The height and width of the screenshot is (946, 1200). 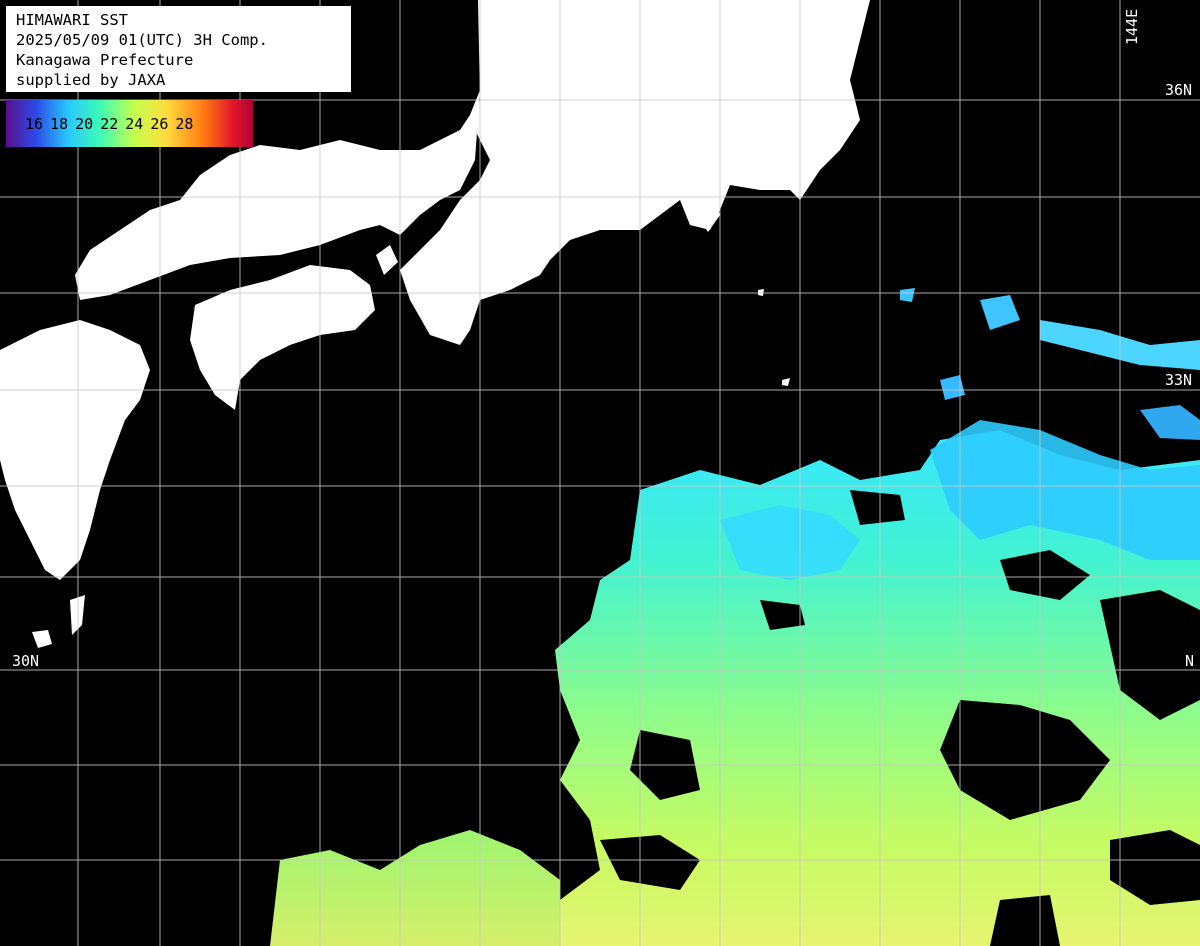 What do you see at coordinates (184, 123) in the screenshot?
I see `legend-tick-28: 28` at bounding box center [184, 123].